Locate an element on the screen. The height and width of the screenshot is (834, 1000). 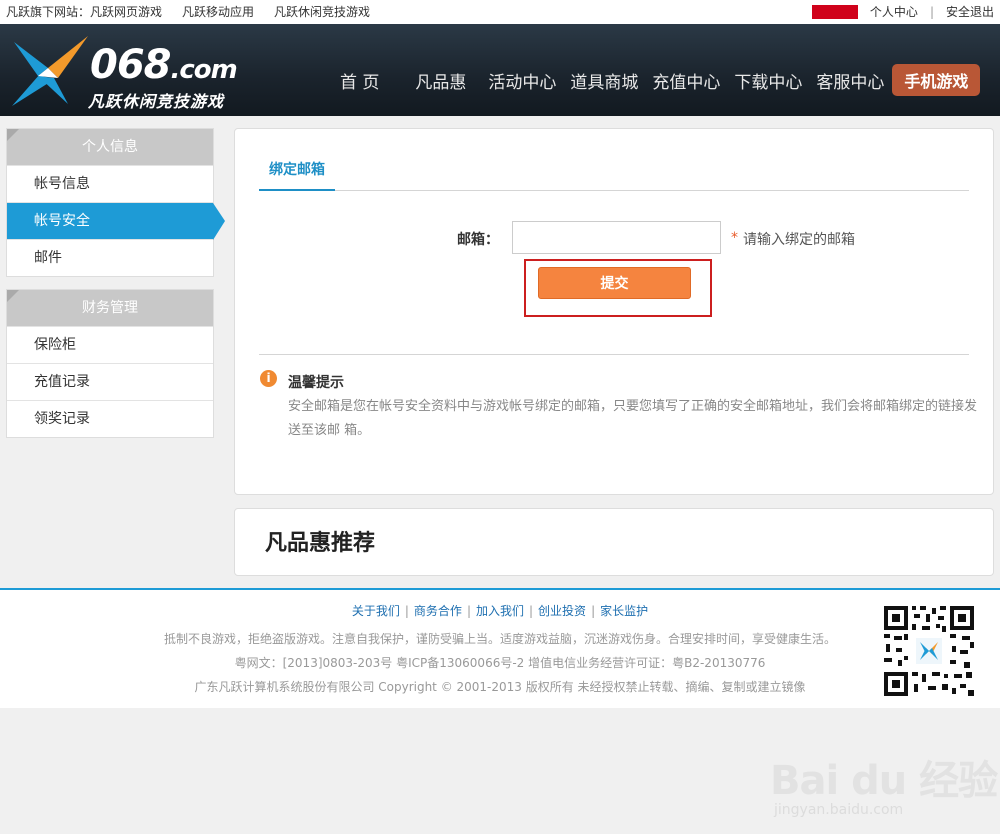
logo: 068.com 凡跃休闲竞技游戏 is located at coordinates (128, 72).